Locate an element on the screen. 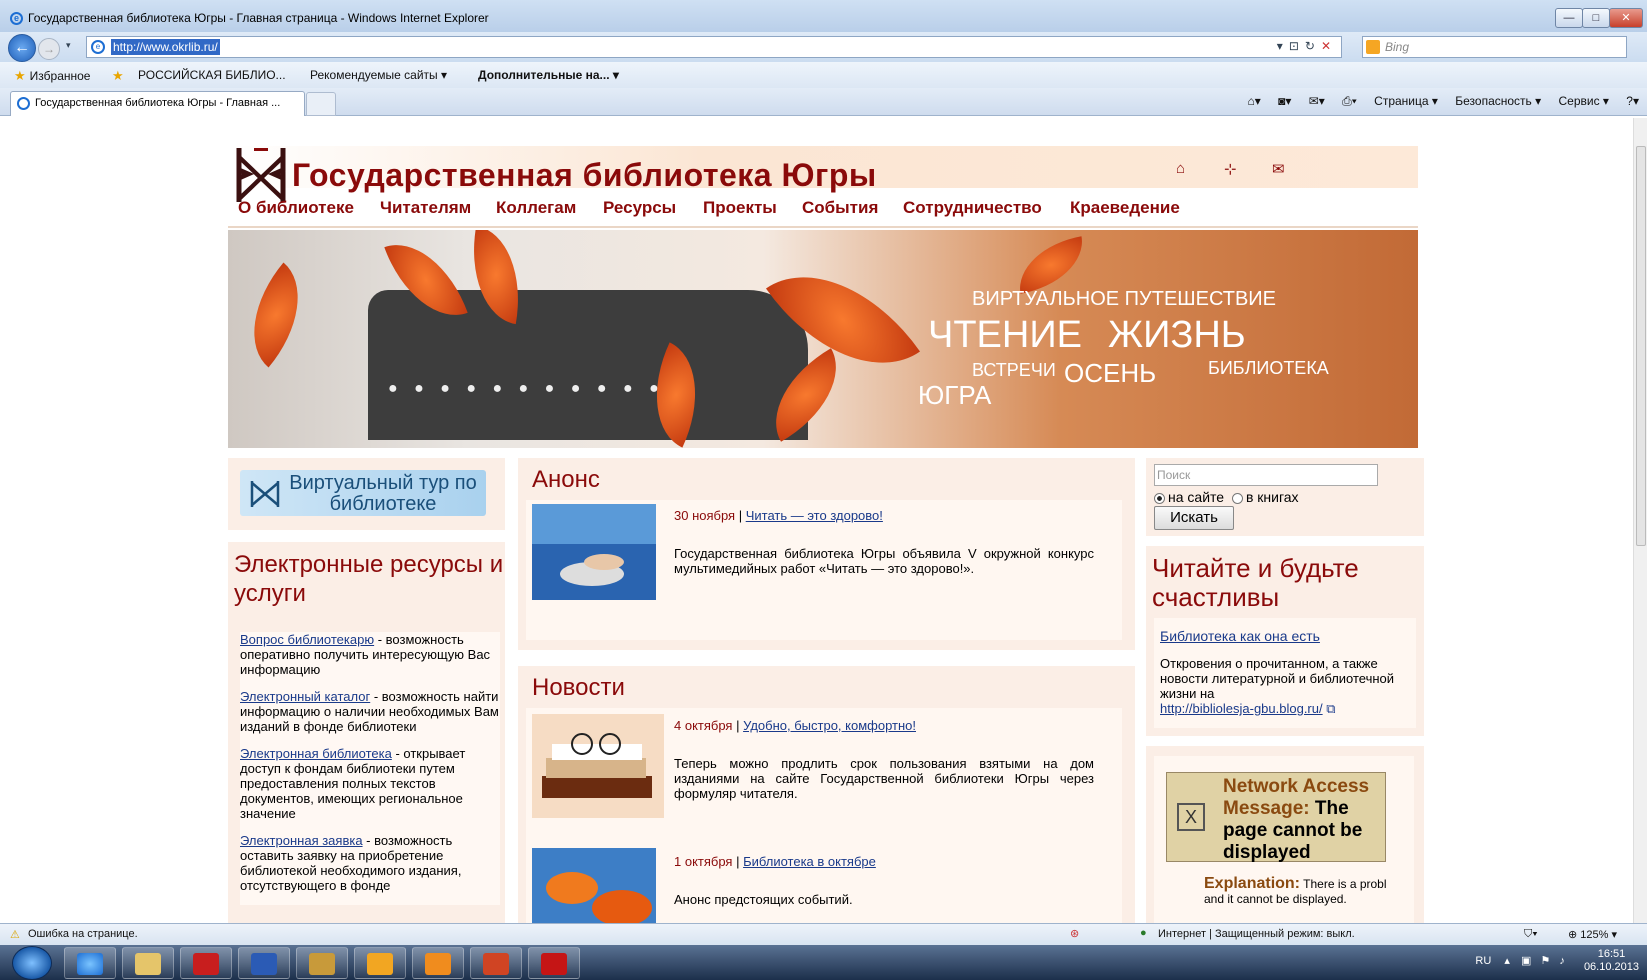 Image resolution: width=1647 pixels, height=980 pixels. help-icon: ?▾ is located at coordinates (1632, 101).